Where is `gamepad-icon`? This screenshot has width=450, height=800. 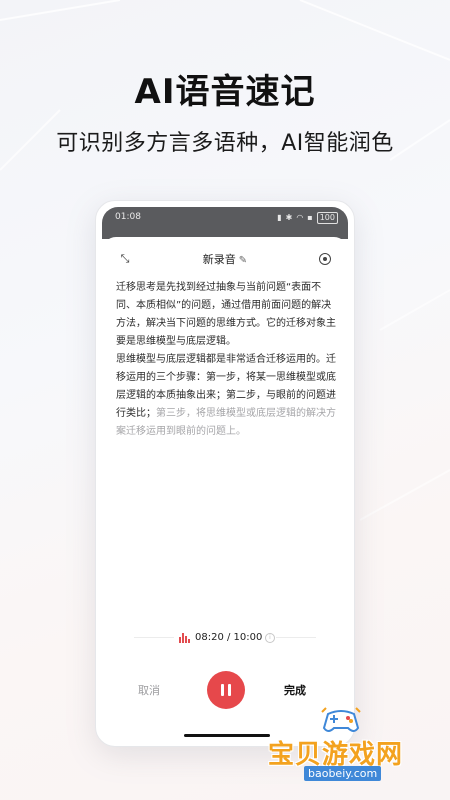
gamepad-icon is located at coordinates (341, 719).